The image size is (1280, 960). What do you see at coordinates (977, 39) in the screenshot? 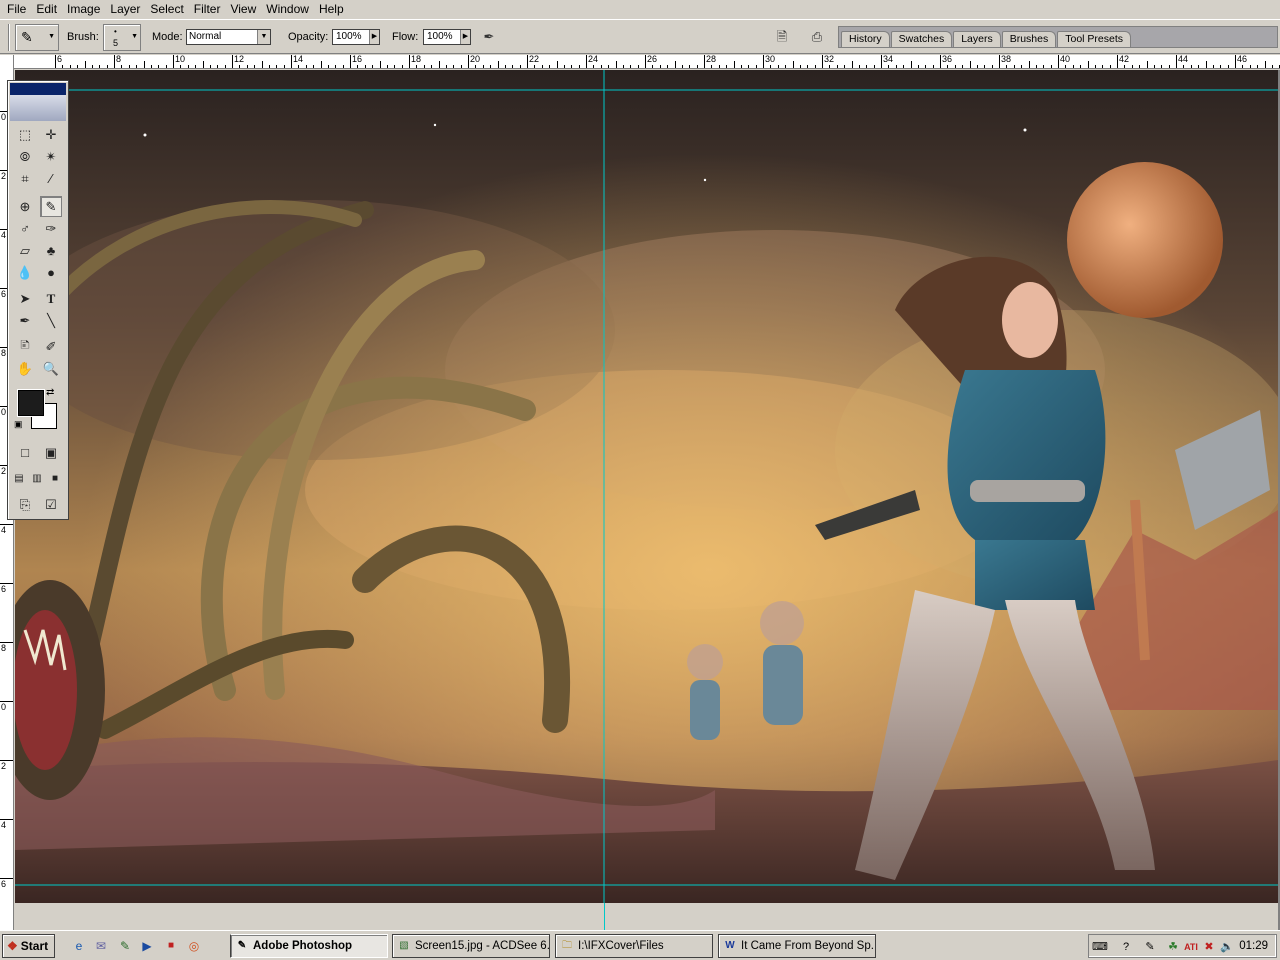
I see `tab-layers: Layers` at bounding box center [977, 39].